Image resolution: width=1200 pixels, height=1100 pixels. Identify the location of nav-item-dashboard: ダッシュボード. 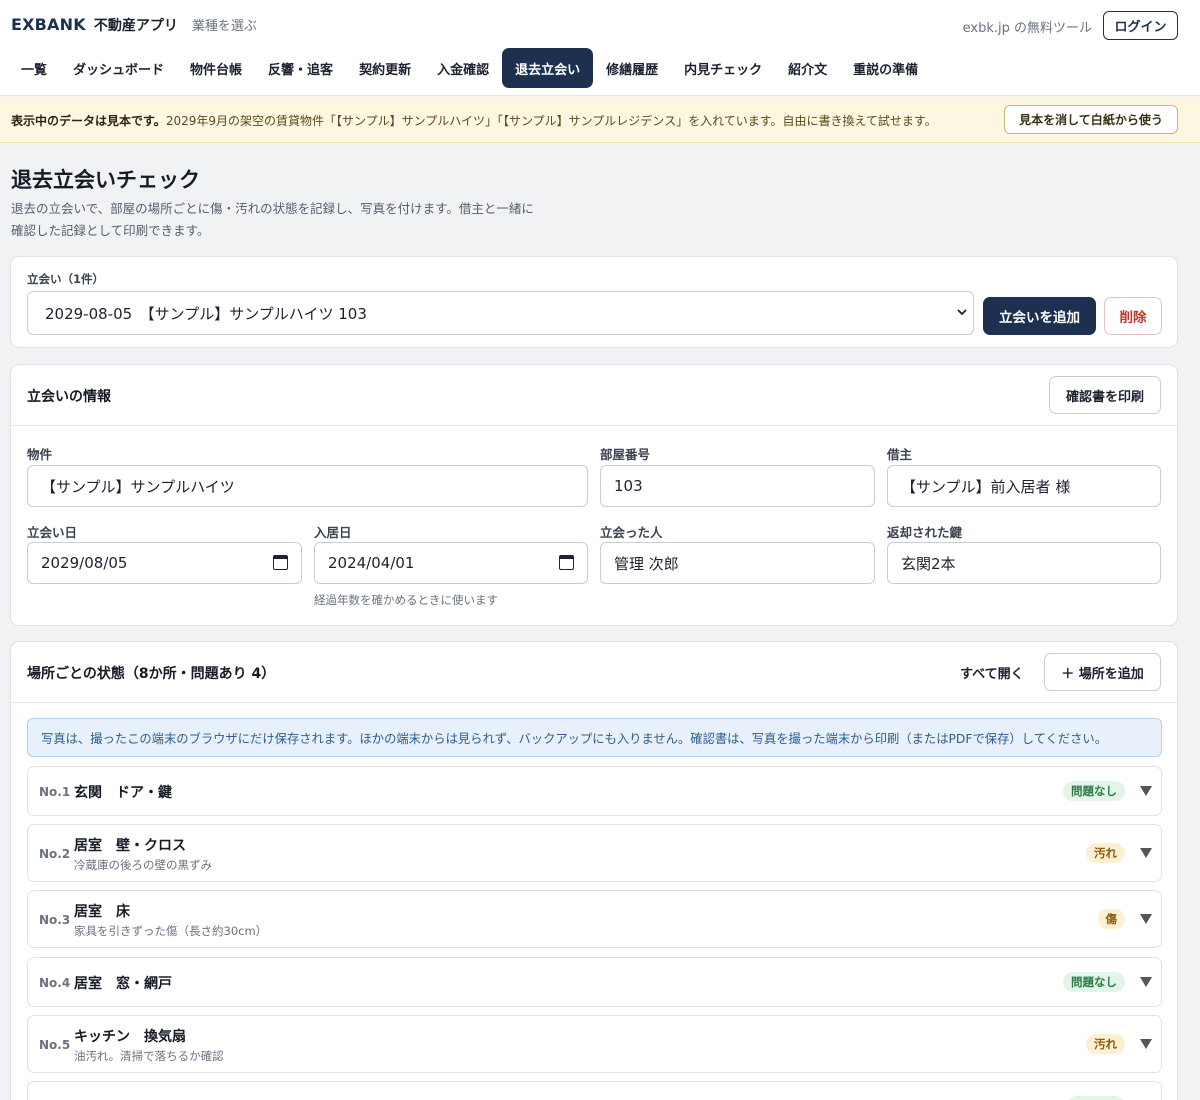
(118, 68).